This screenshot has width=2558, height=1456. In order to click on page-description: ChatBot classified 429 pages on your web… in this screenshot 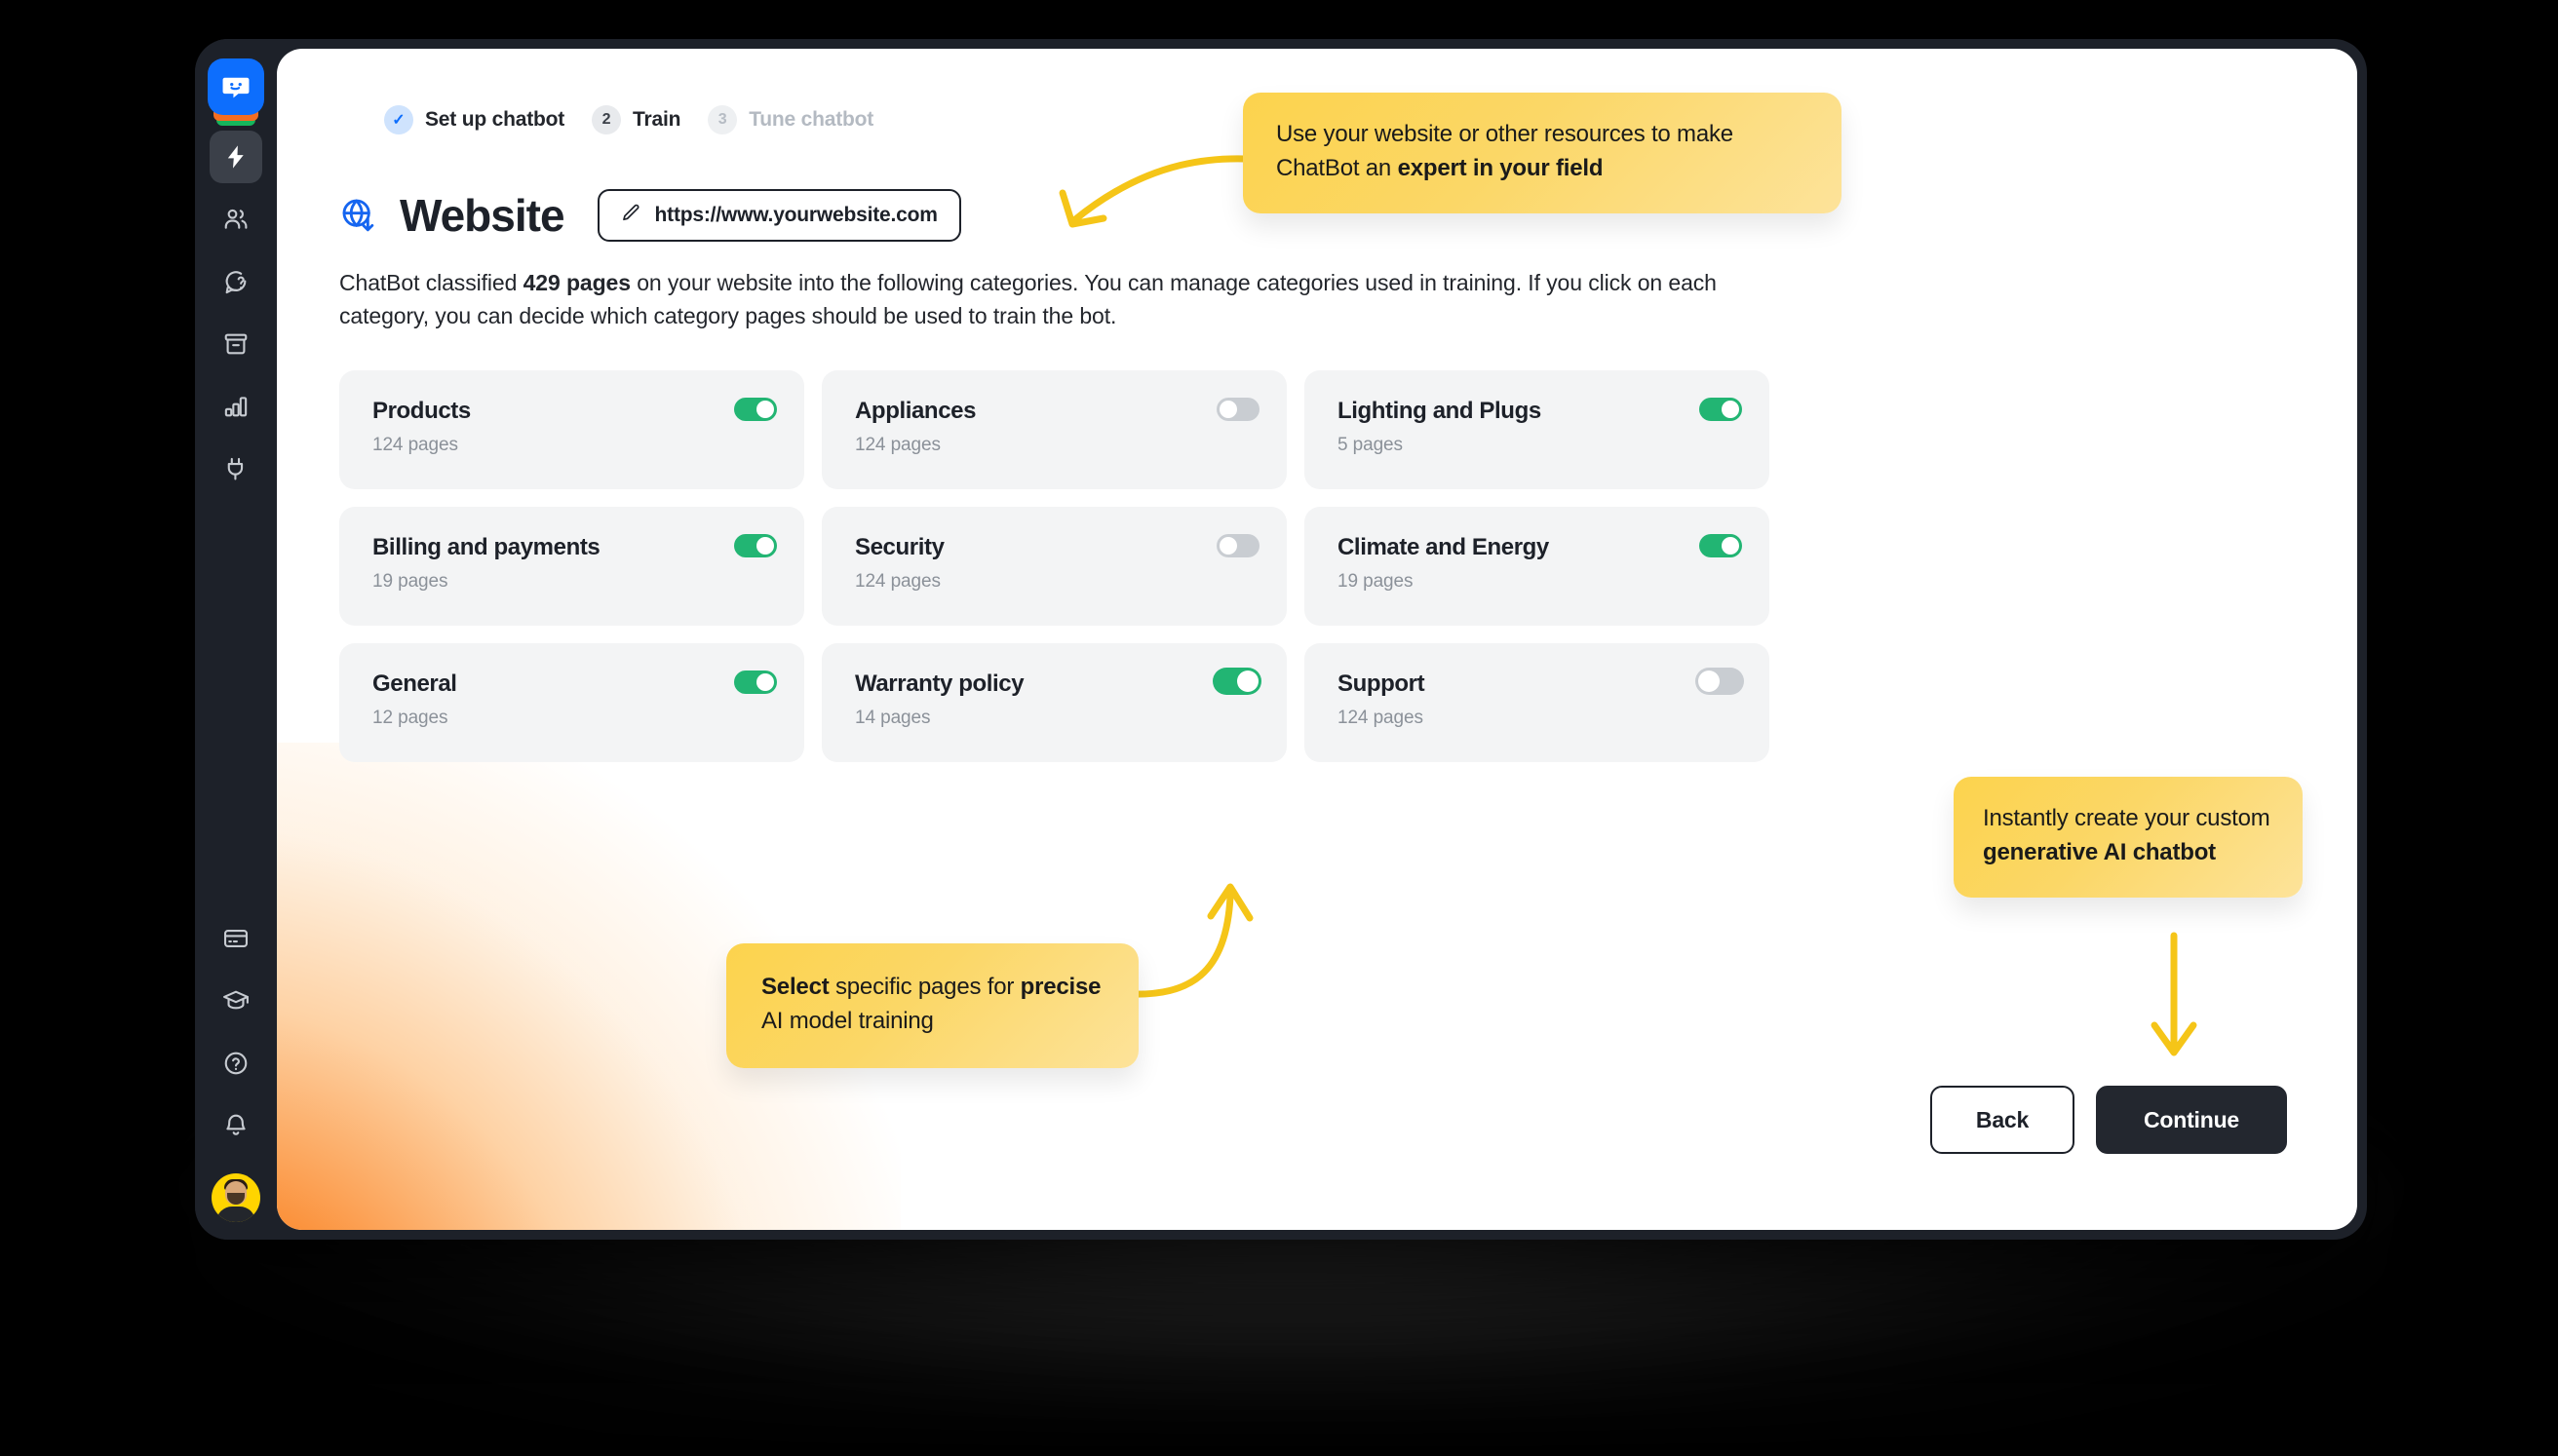, I will do `click(1032, 300)`.